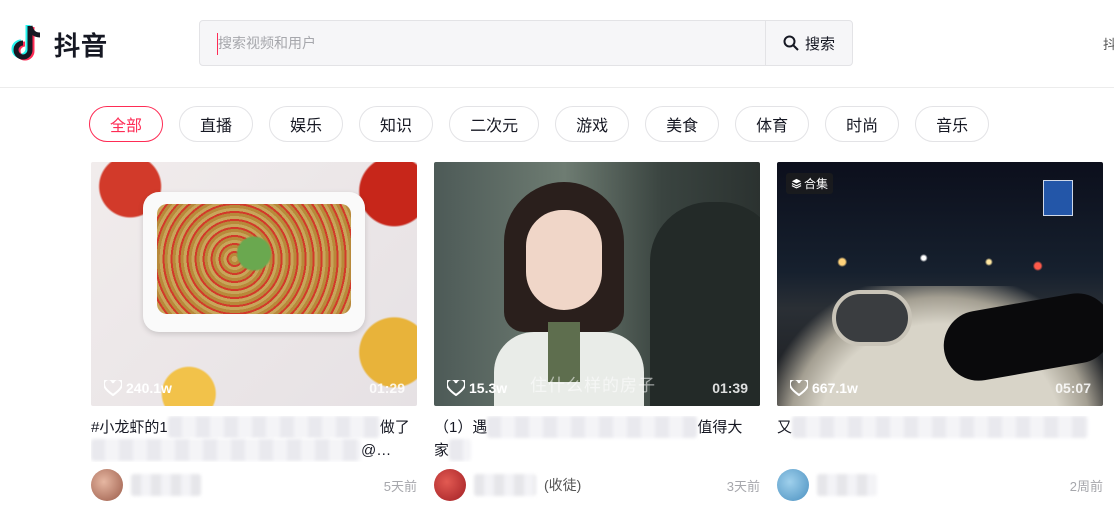  Describe the element at coordinates (791, 43) in the screenshot. I see `search-icon` at that location.